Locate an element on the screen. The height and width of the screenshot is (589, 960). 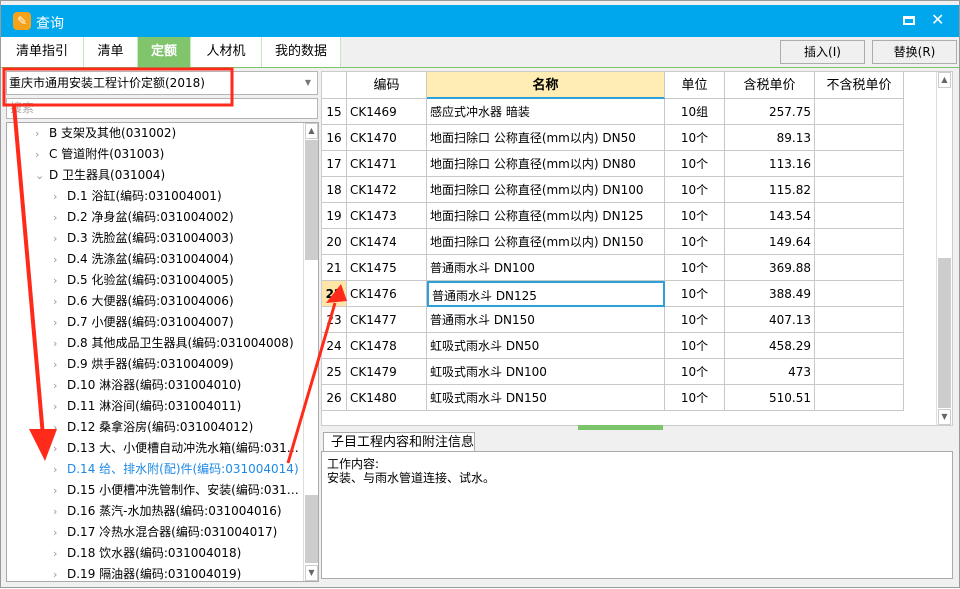
tree-item: › D.9 烘手器(编码:031004009) is located at coordinates (143, 364).